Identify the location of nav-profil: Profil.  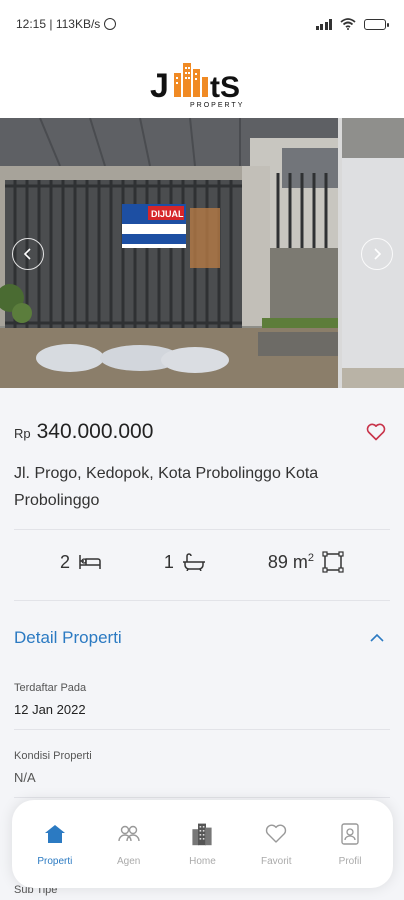
(350, 844).